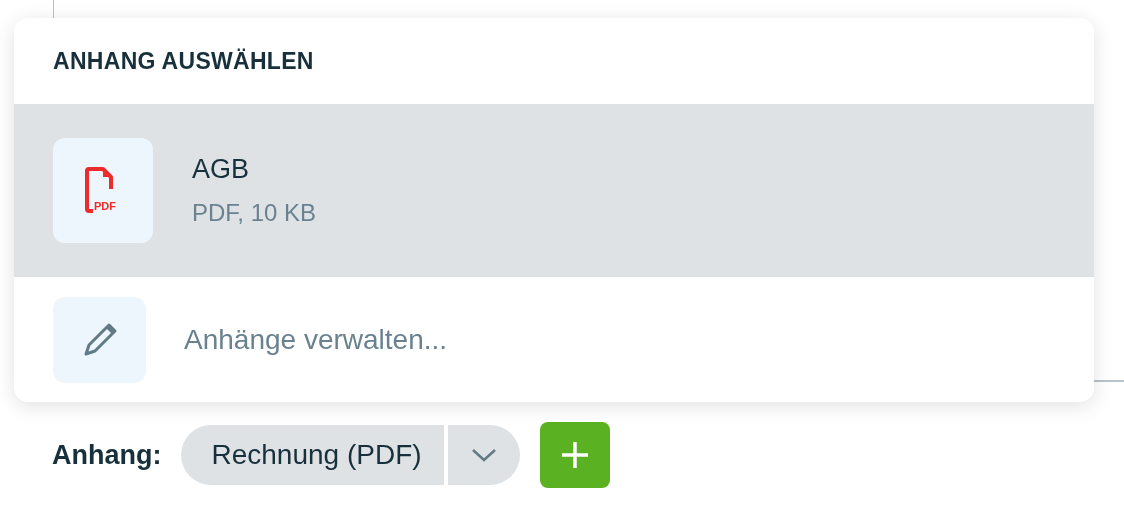 The width and height of the screenshot is (1124, 505). Describe the element at coordinates (107, 455) in the screenshot. I see `attachment-label: Anhang:` at that location.